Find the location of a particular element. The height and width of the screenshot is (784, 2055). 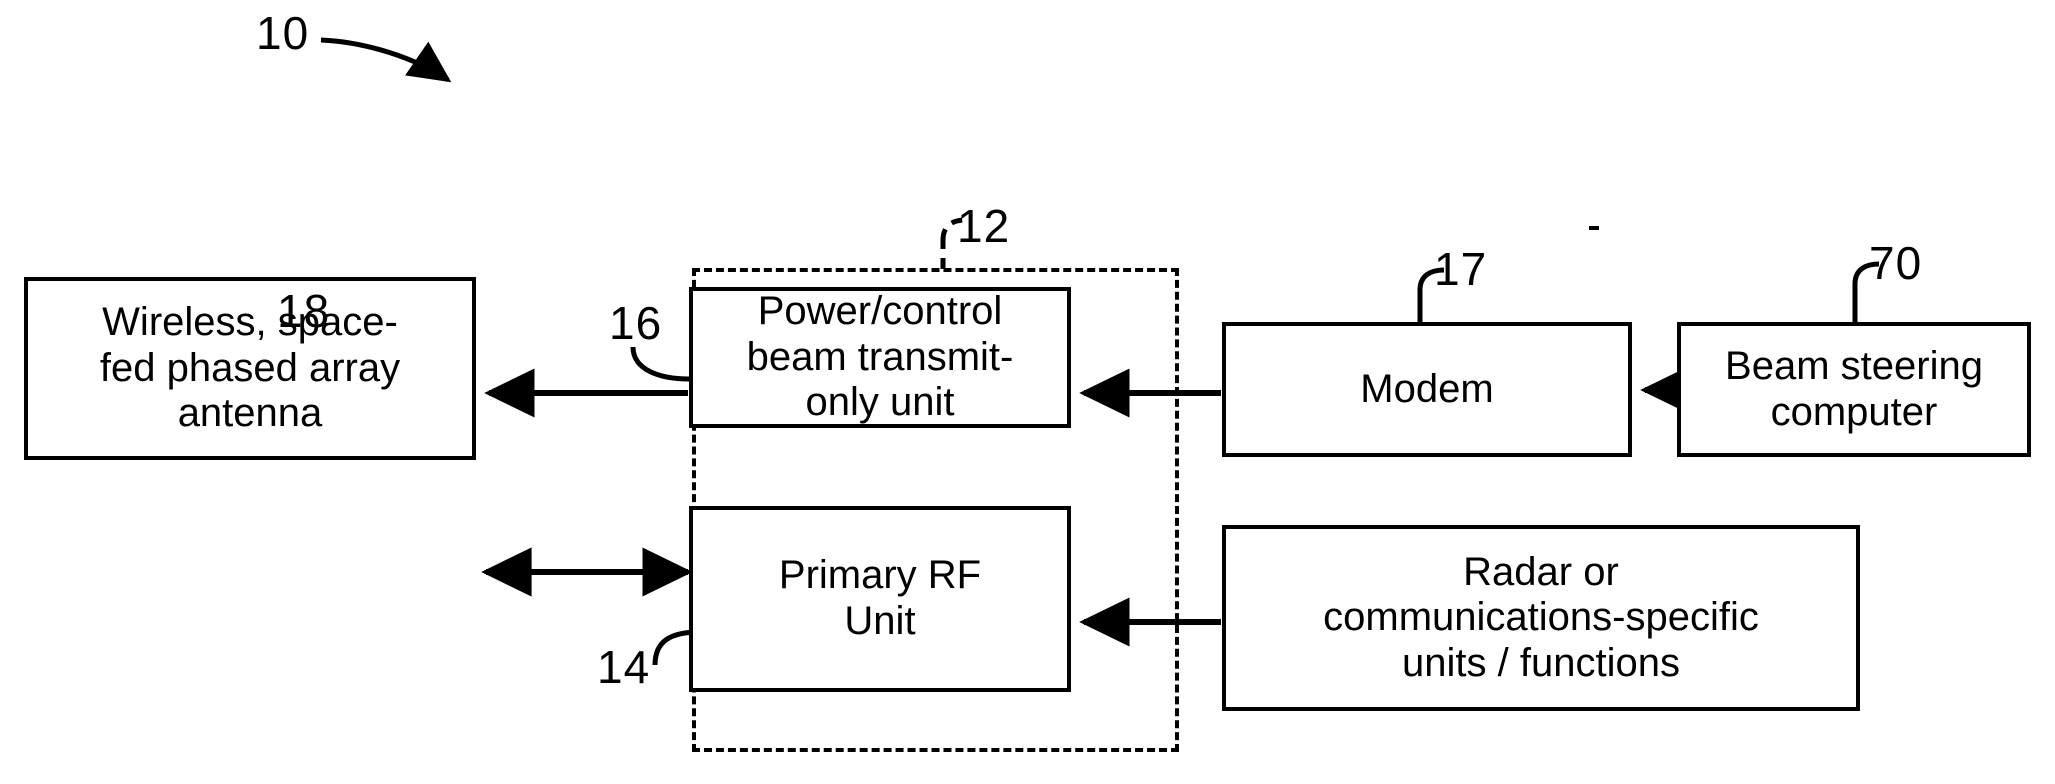

reference-numeral-18: 18 is located at coordinates (304, 311).